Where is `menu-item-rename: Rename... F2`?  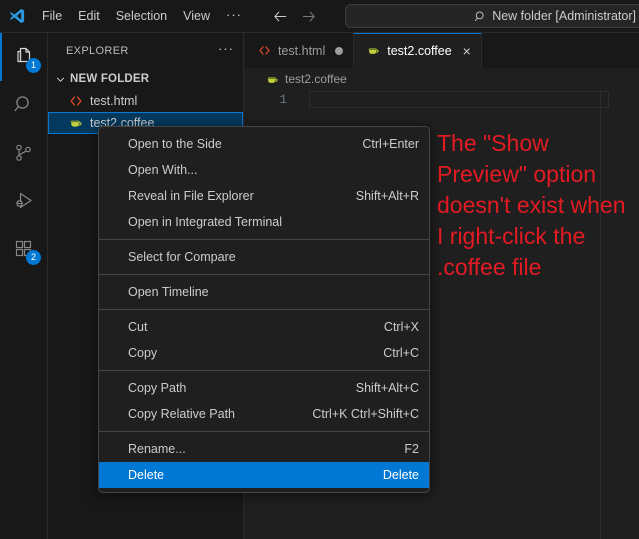
menu-item-rename: Rename... F2 is located at coordinates (264, 449).